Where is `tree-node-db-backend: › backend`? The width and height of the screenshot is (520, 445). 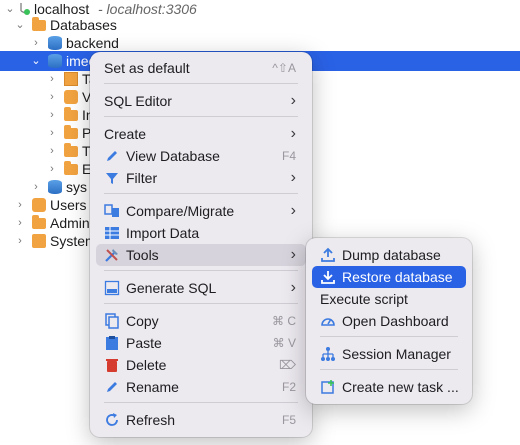
tree-node-db-backend: › backend is located at coordinates (260, 43).